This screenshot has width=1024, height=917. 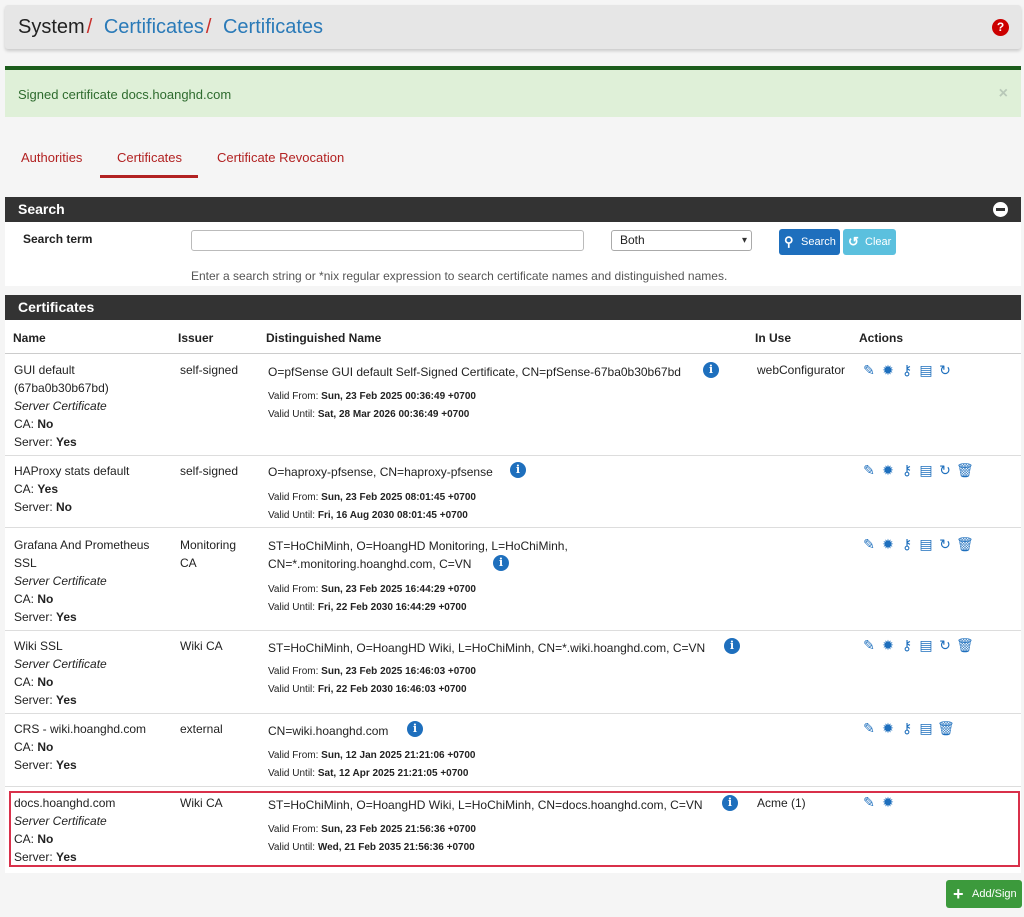 I want to click on tab-authorities: Authorities, so click(x=51, y=157).